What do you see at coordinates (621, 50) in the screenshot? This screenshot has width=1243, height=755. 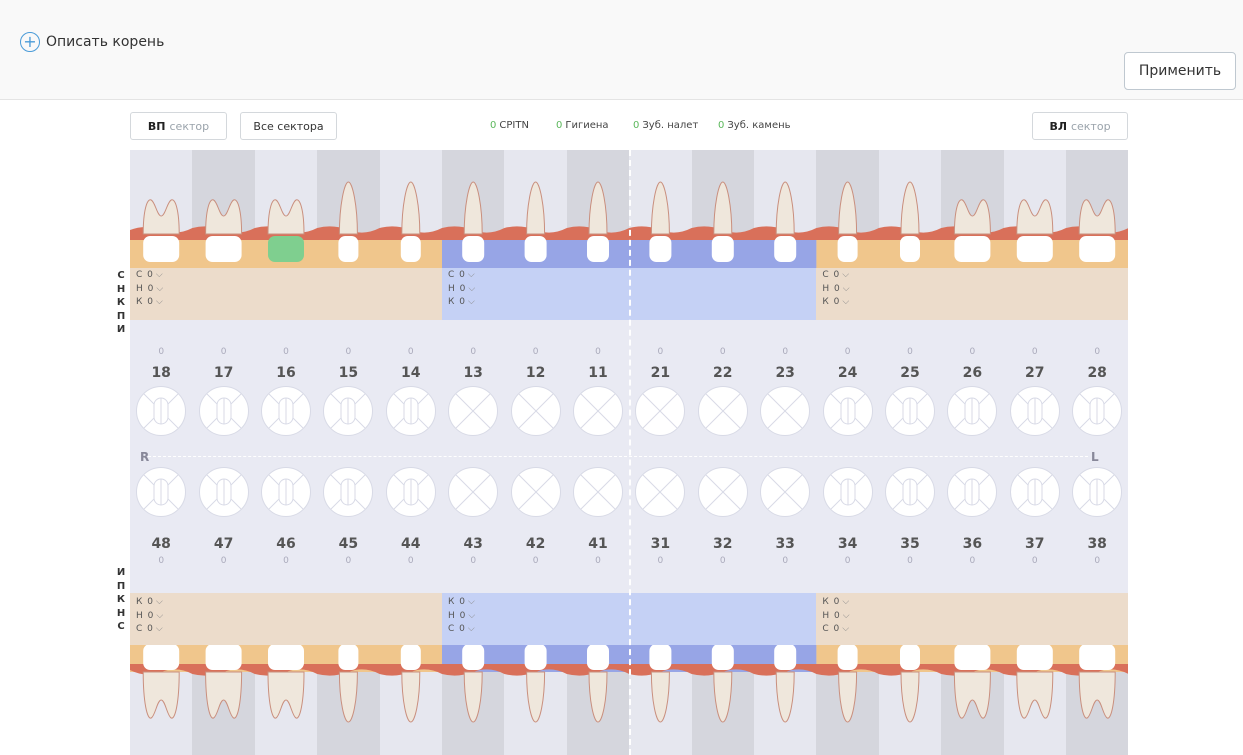 I see `top-bar: + Описать корень Применить` at bounding box center [621, 50].